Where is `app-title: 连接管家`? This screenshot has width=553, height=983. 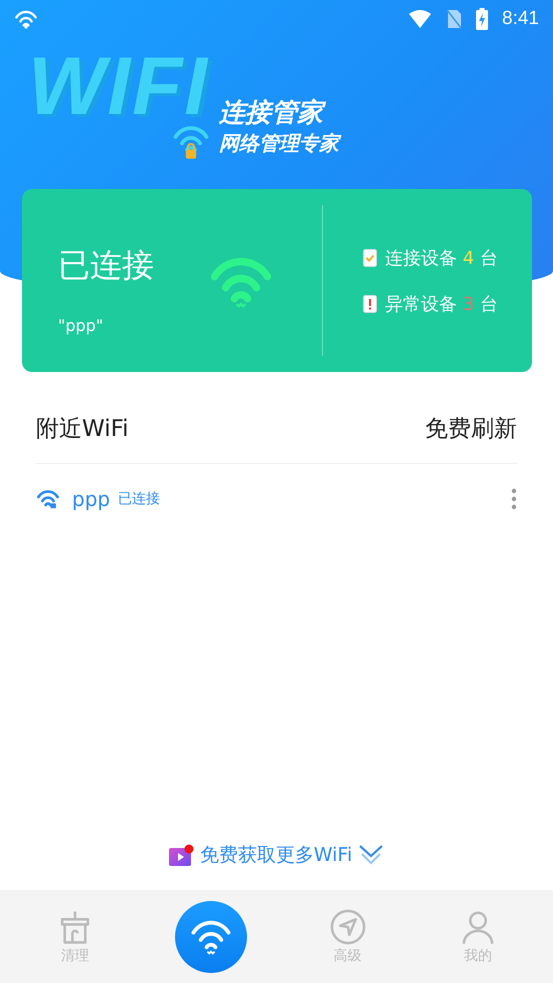
app-title: 连接管家 is located at coordinates (279, 113).